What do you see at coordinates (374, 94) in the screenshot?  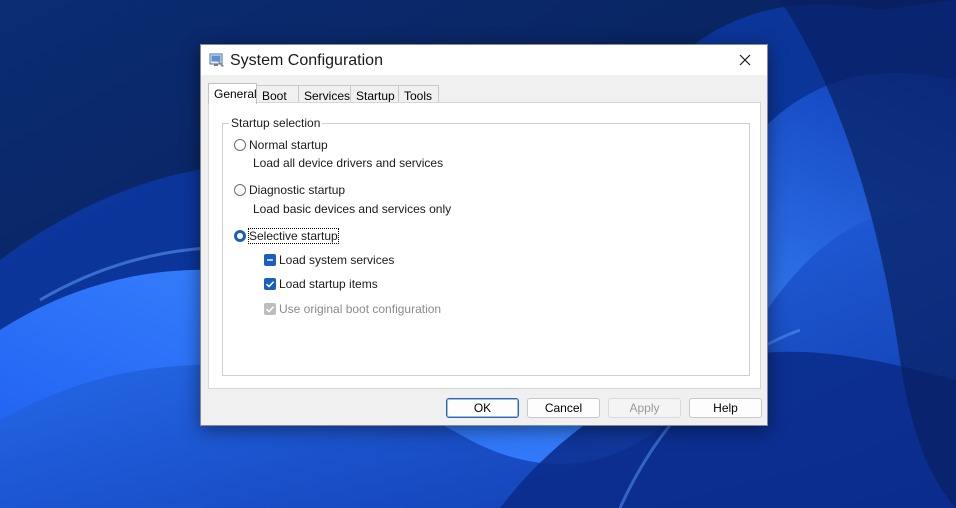 I see `tab-startup: Startup` at bounding box center [374, 94].